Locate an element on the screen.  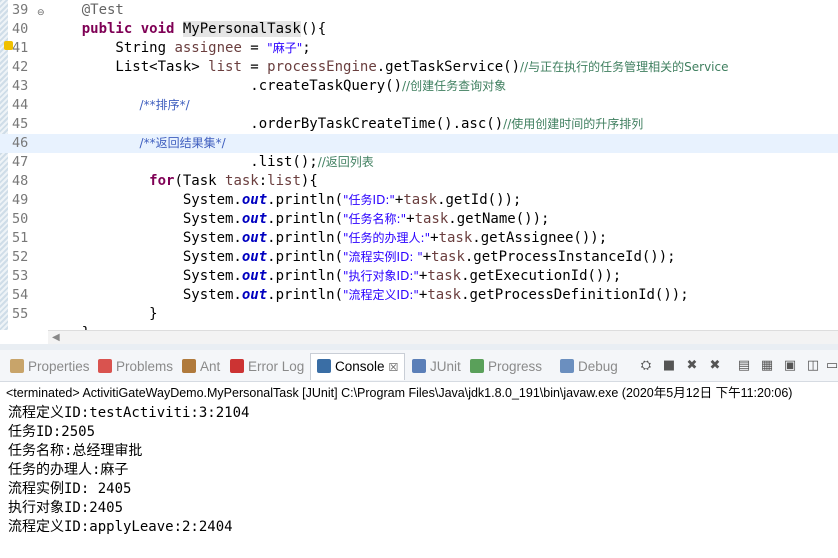
console-output-line: 流程定义ID:applyLeave:2:2404 is located at coordinates (120, 527).